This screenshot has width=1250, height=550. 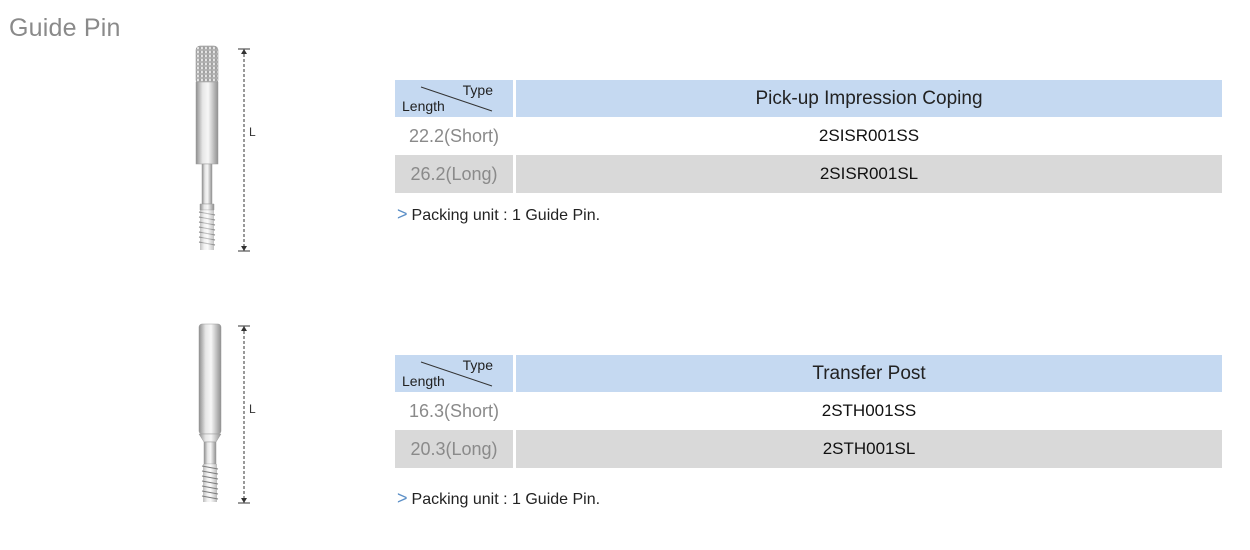 What do you see at coordinates (868, 98) in the screenshot?
I see `column-header: Pick-up Impression Coping` at bounding box center [868, 98].